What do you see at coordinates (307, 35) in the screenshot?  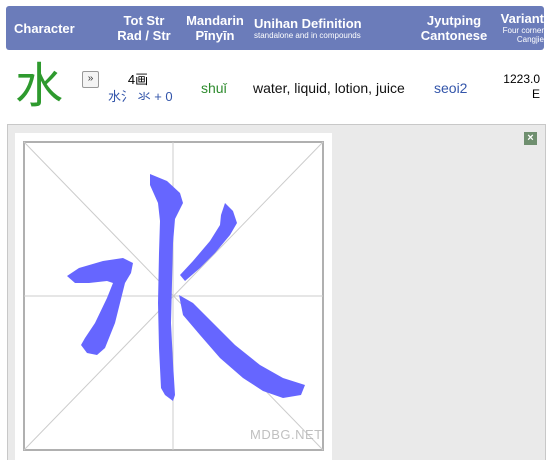 I see `header-unihan-sub: standalone and in compounds` at bounding box center [307, 35].